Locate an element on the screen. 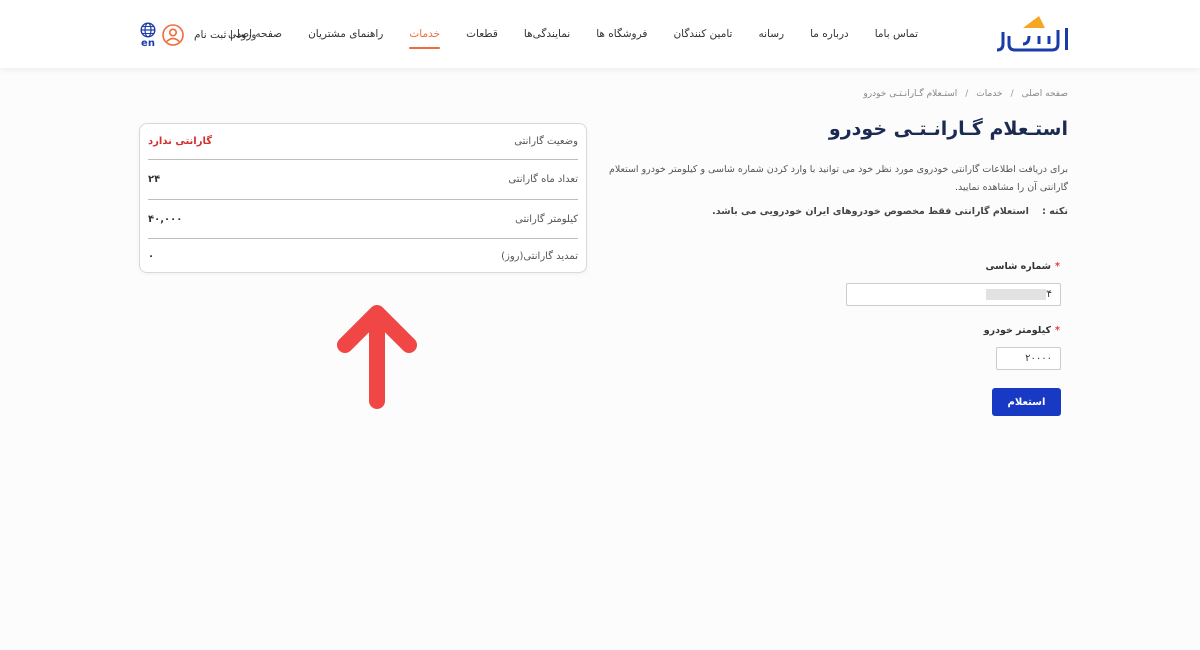 Image resolution: width=1200 pixels, height=650 pixels. language-switcher: en is located at coordinates (148, 37).